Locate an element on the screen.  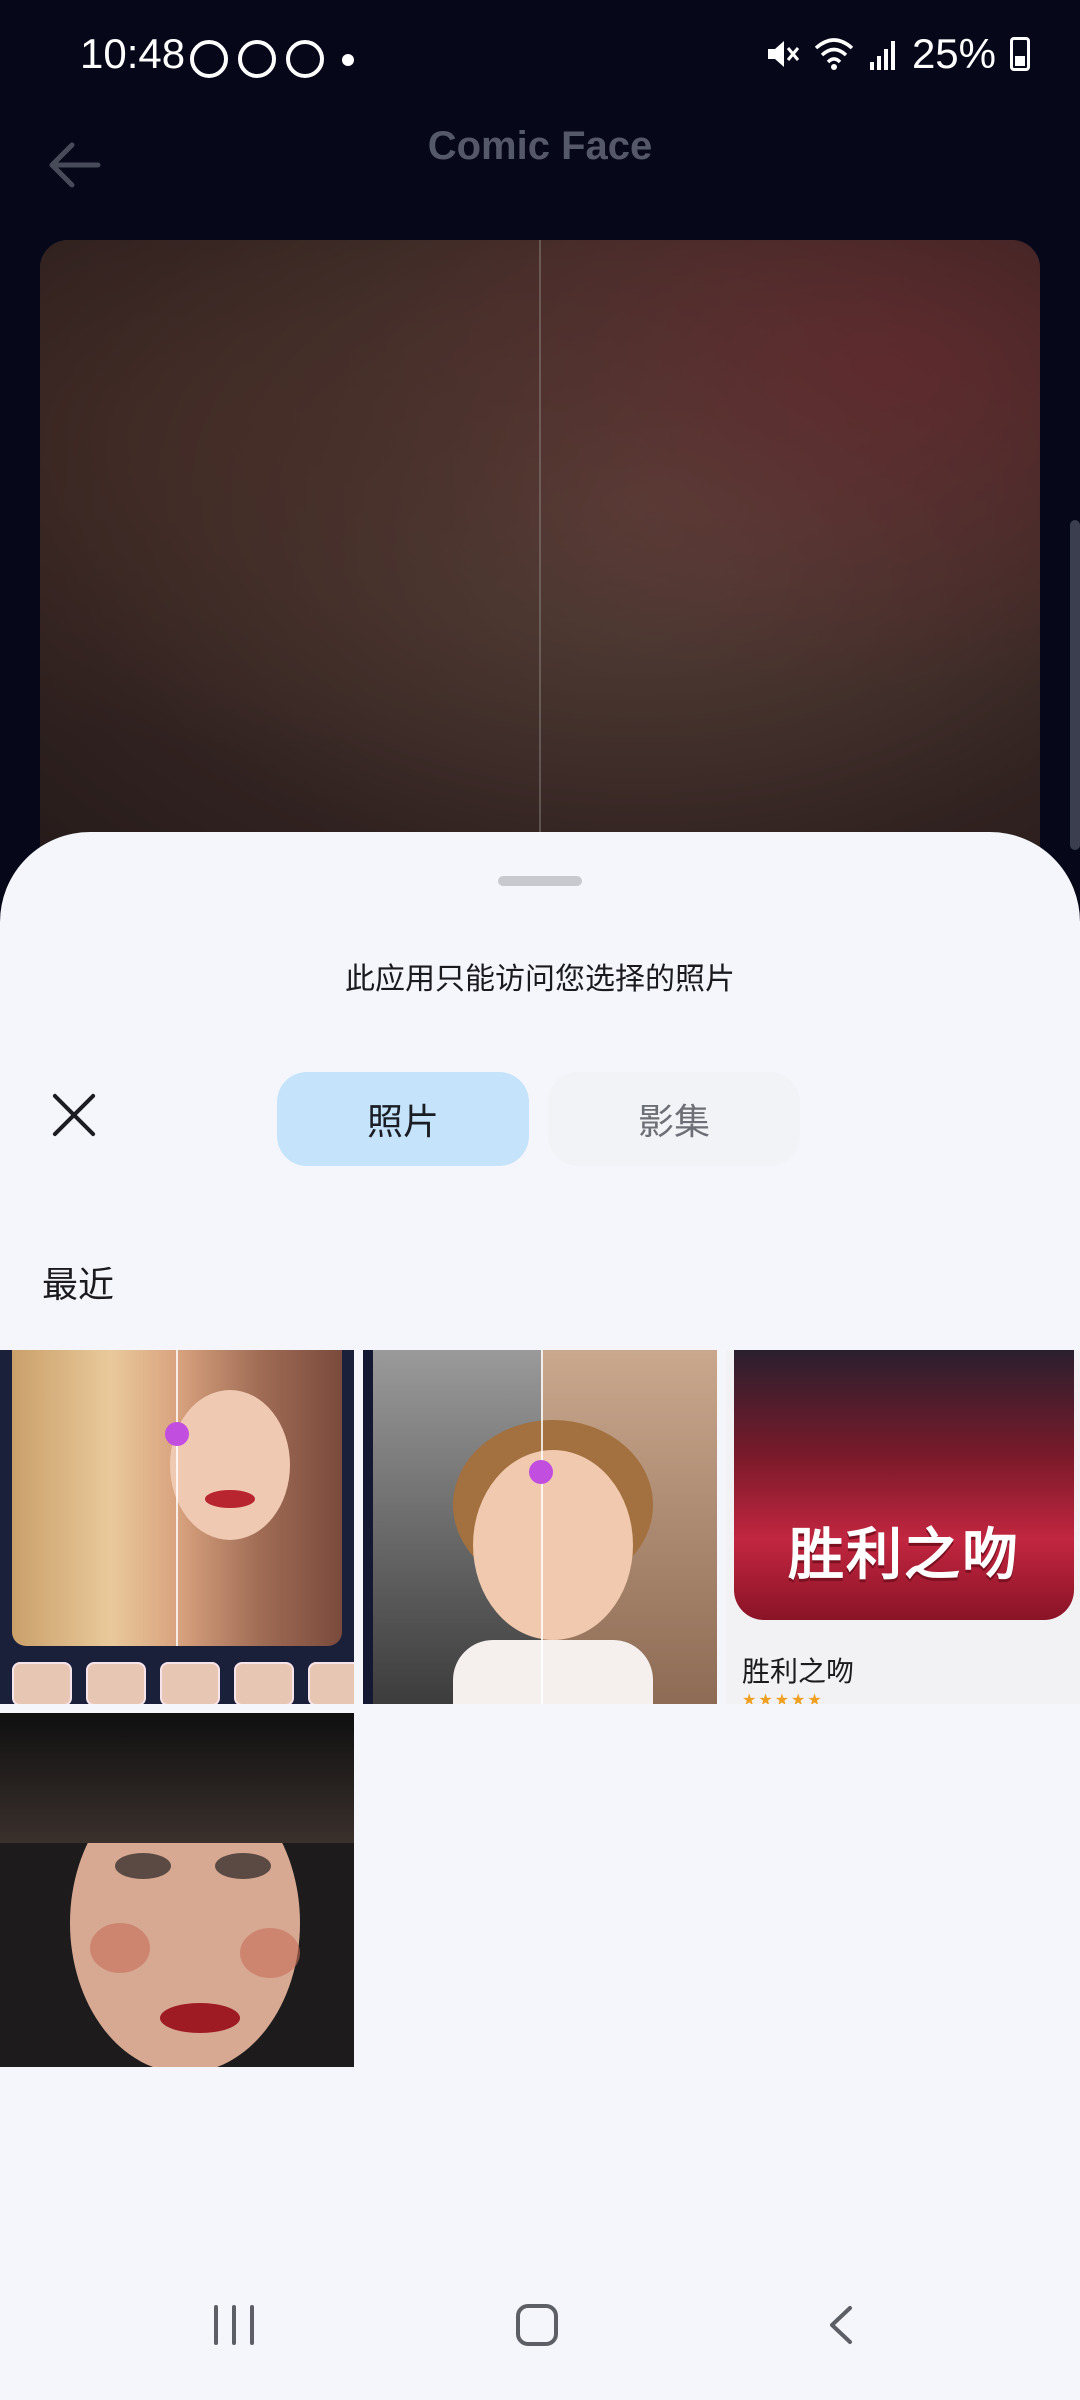
app-name-label: 胜利之吻 is located at coordinates (798, 1671).